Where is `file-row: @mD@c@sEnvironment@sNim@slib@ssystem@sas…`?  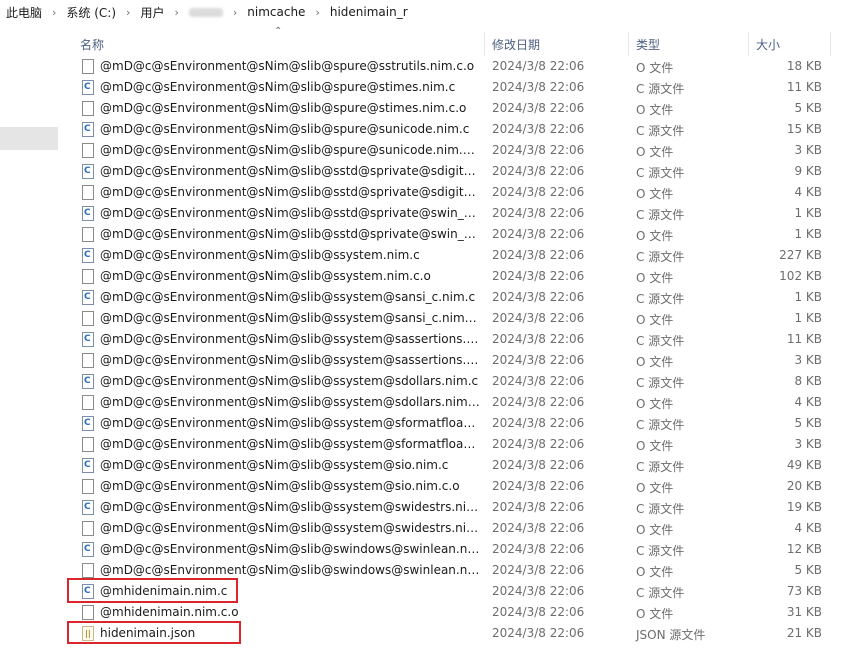
file-row: @mD@c@sEnvironment@sNim@slib@ssystem@sas… is located at coordinates (458, 360).